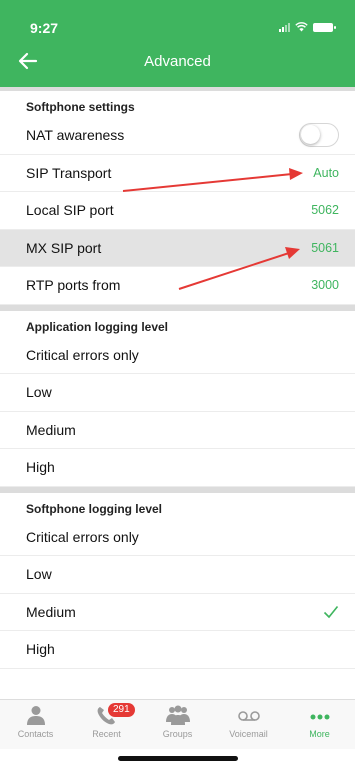  I want to click on status-time: 9:27, so click(44, 28).